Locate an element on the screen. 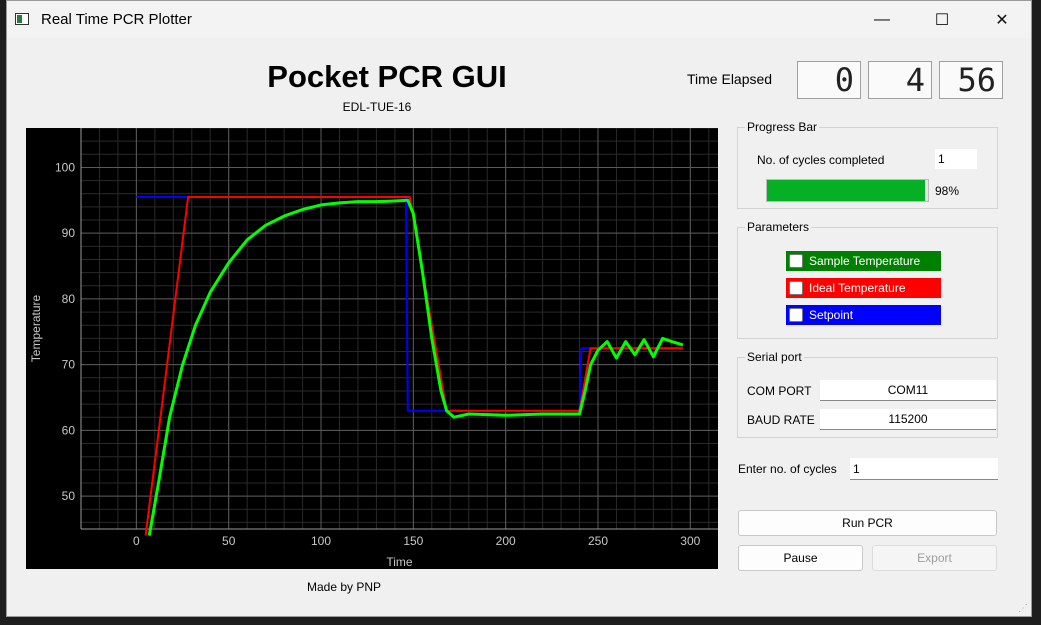 The height and width of the screenshot is (625, 1041). y-tick-label: 80 is located at coordinates (69, 299).